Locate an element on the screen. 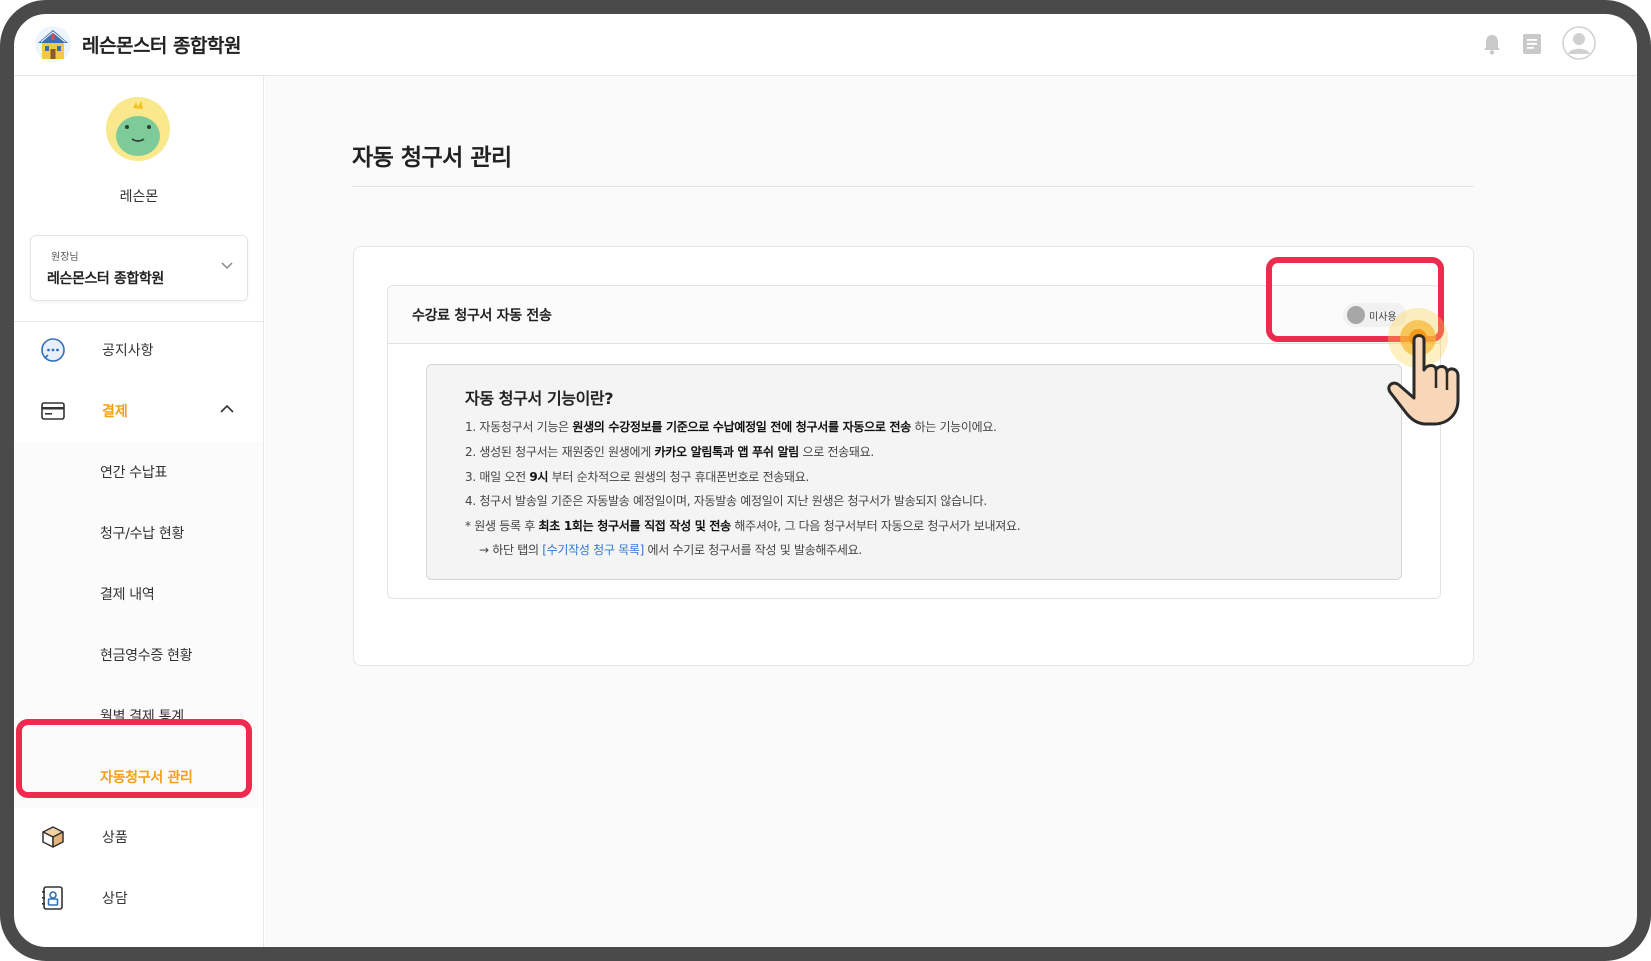  title-divider is located at coordinates (913, 186).